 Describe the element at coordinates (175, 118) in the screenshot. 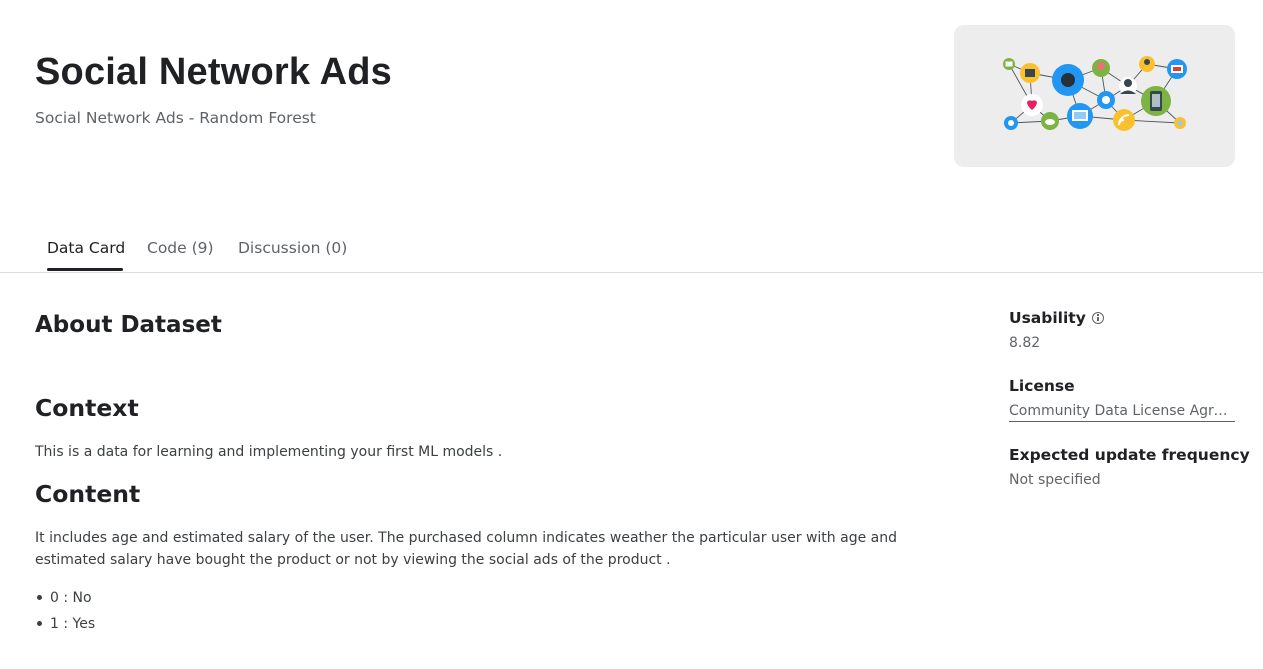

I see `page-subtitle: Social Network Ads - Random Forest` at that location.